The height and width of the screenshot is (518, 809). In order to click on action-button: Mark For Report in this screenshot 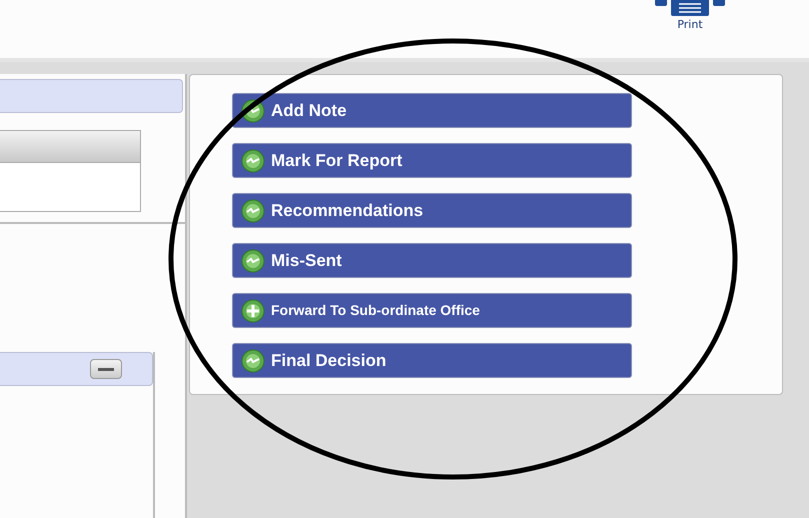, I will do `click(432, 160)`.